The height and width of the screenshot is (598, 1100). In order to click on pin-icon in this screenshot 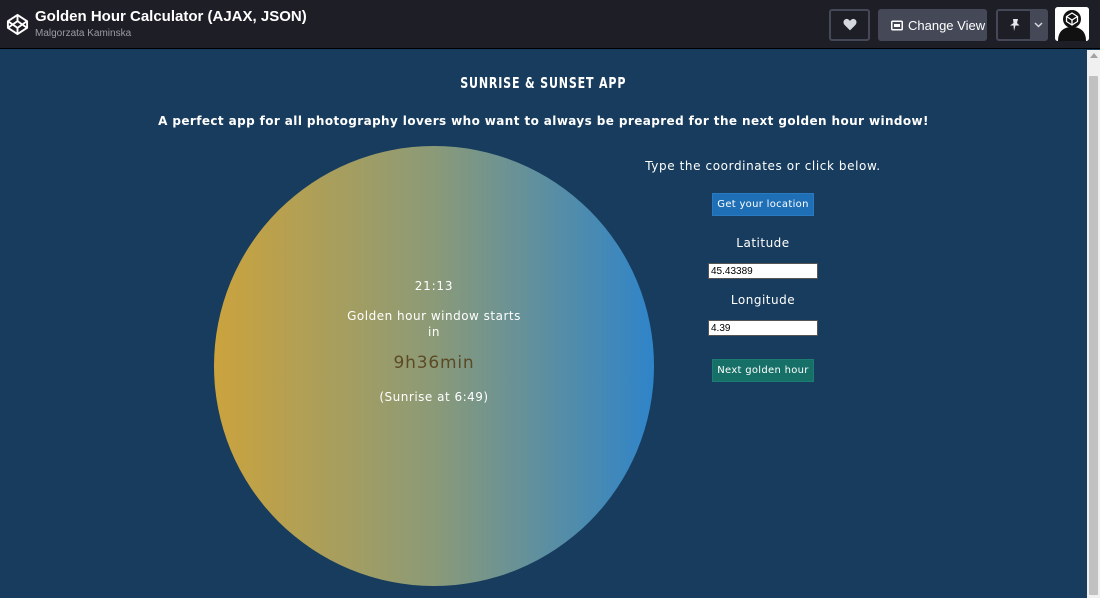, I will do `click(1015, 25)`.